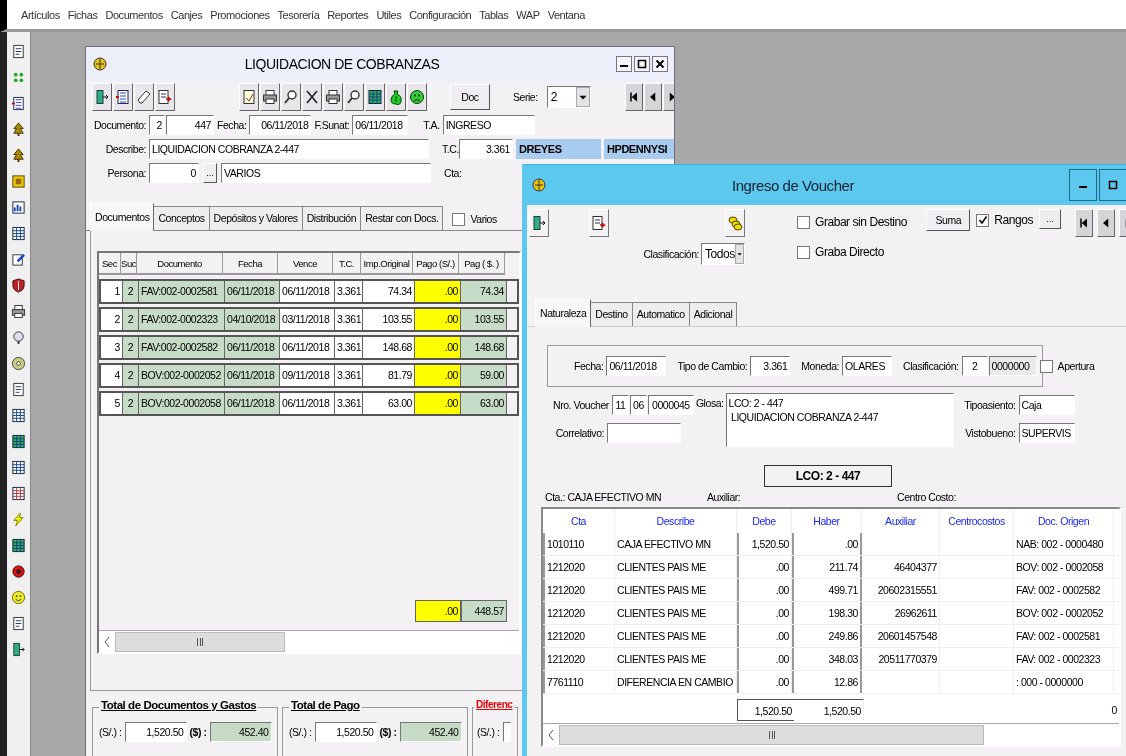 This screenshot has width=1126, height=756. What do you see at coordinates (182, 319) in the screenshot?
I see `table-cell: FAV:002-0002323` at bounding box center [182, 319].